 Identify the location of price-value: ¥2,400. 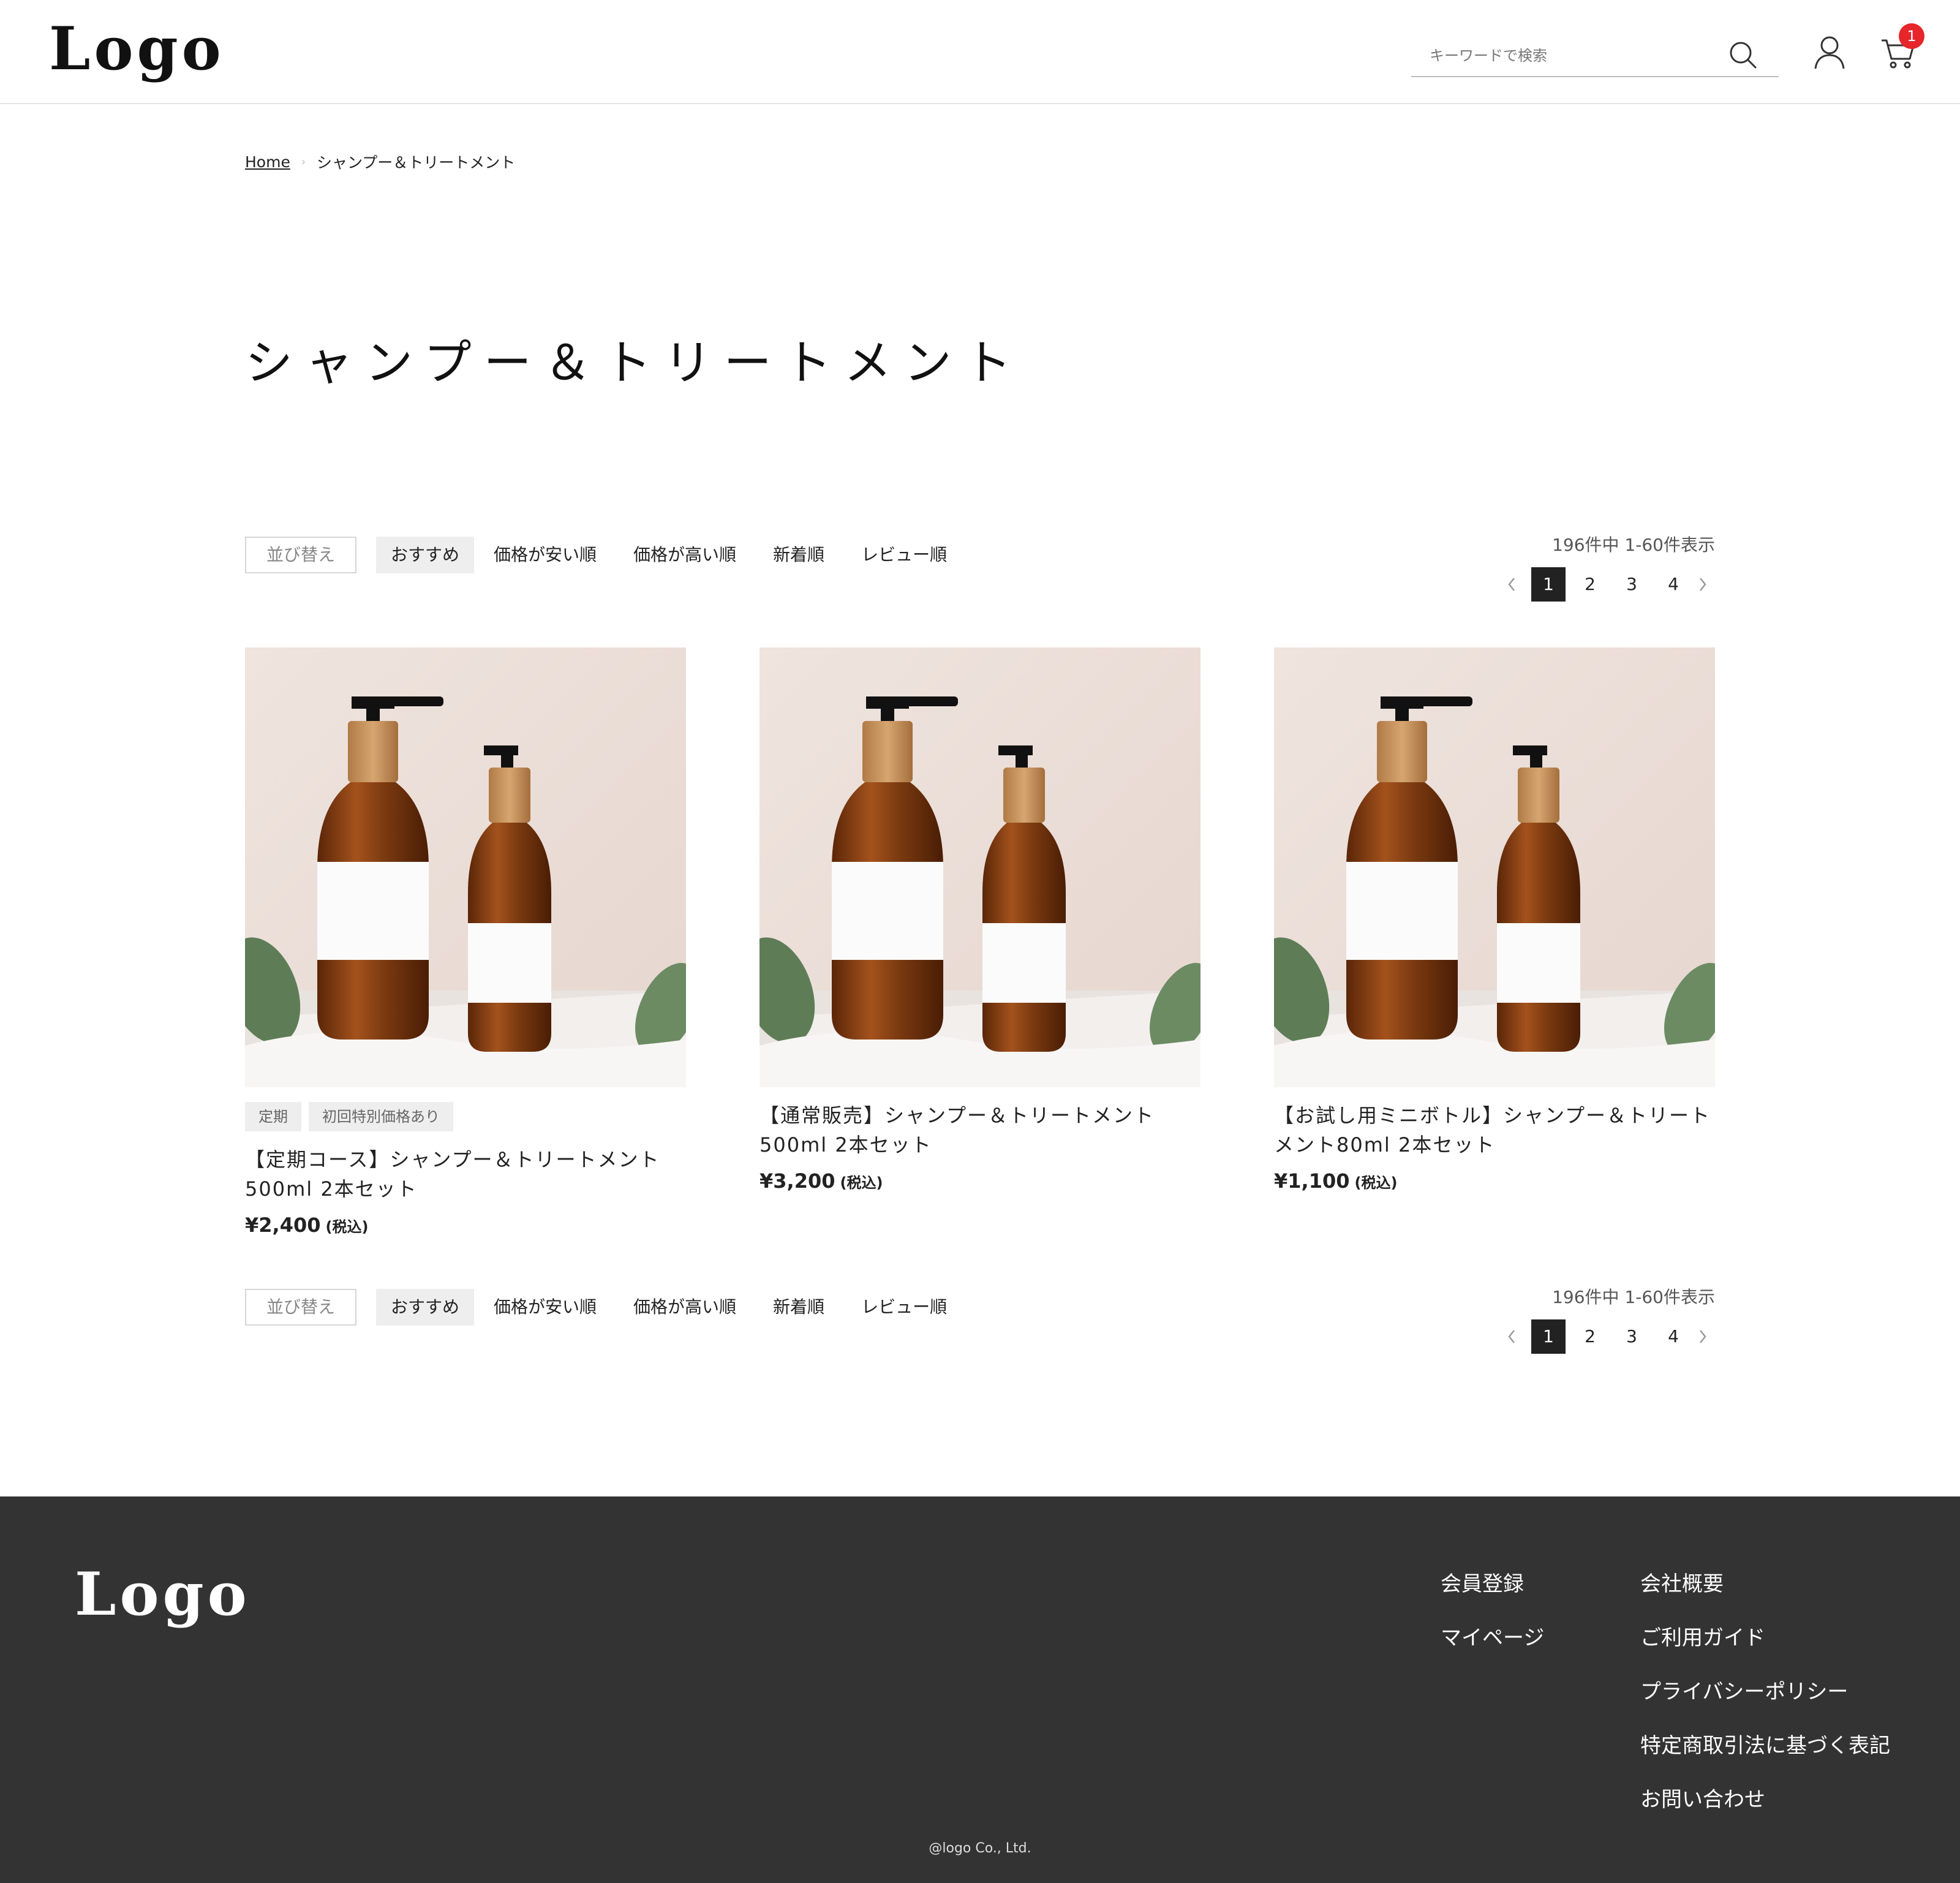
(283, 1225).